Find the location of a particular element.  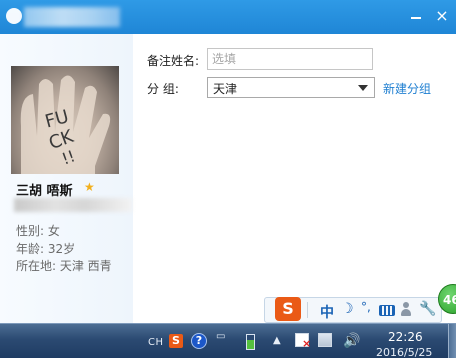

sogou-logo-icon: S is located at coordinates (288, 309).